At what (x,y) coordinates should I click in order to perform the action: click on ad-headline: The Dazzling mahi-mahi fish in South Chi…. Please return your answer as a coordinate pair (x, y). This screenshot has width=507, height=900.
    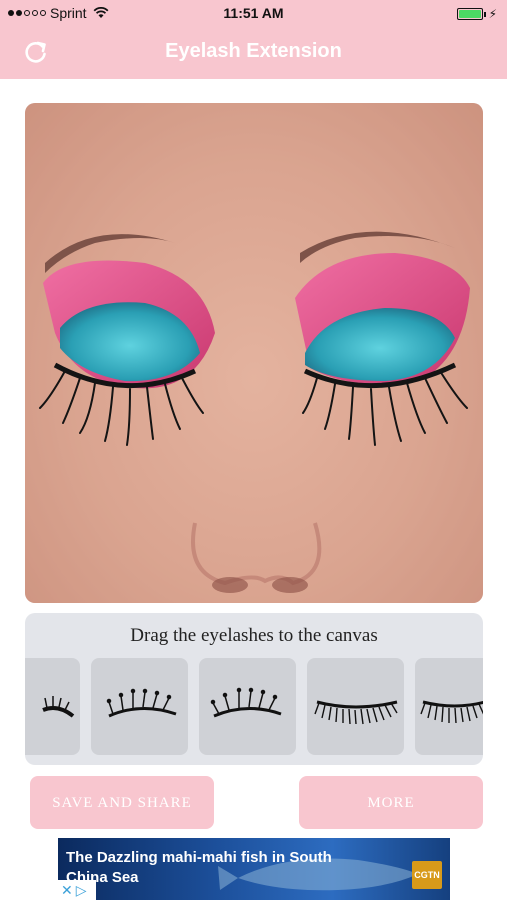
    Looking at the image, I should click on (199, 867).